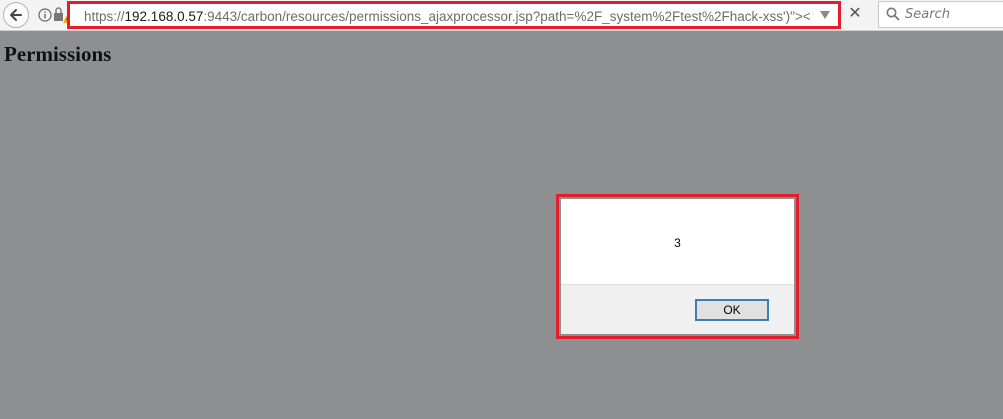 This screenshot has height=419, width=1003. Describe the element at coordinates (954, 14) in the screenshot. I see `search-input` at that location.